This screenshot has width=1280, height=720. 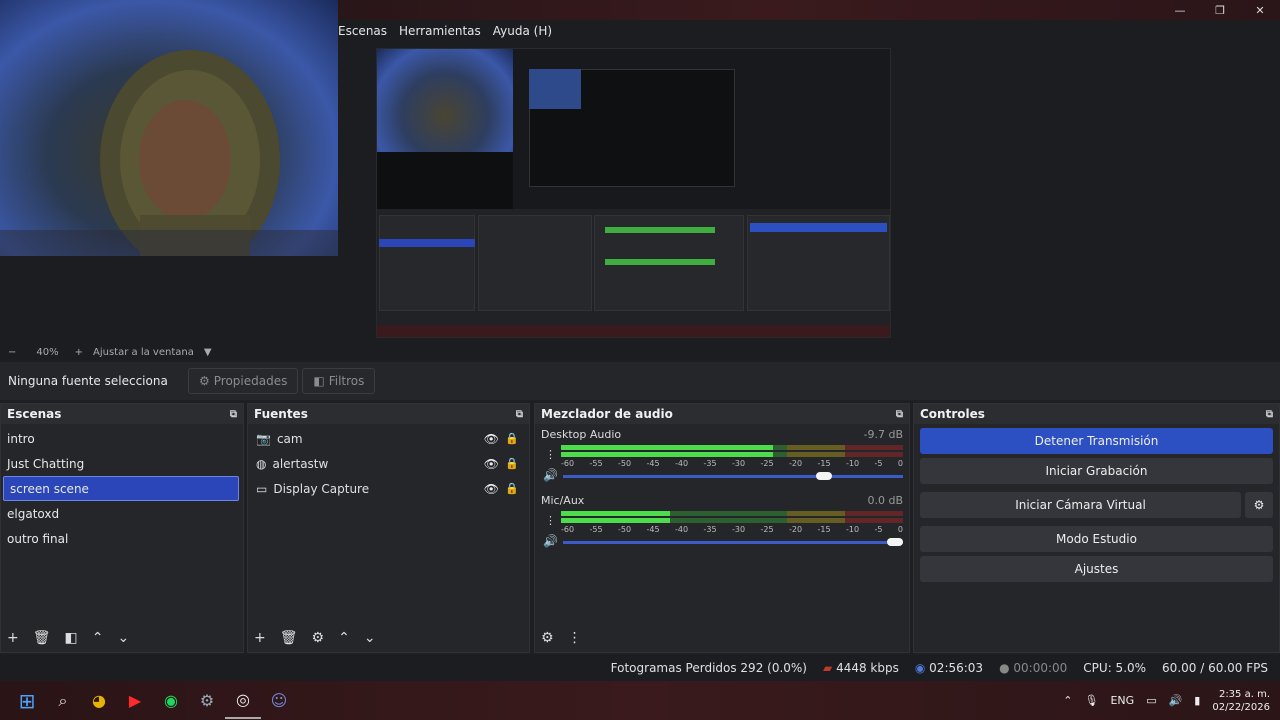 I want to click on spotify-icon: ◉, so click(x=171, y=701).